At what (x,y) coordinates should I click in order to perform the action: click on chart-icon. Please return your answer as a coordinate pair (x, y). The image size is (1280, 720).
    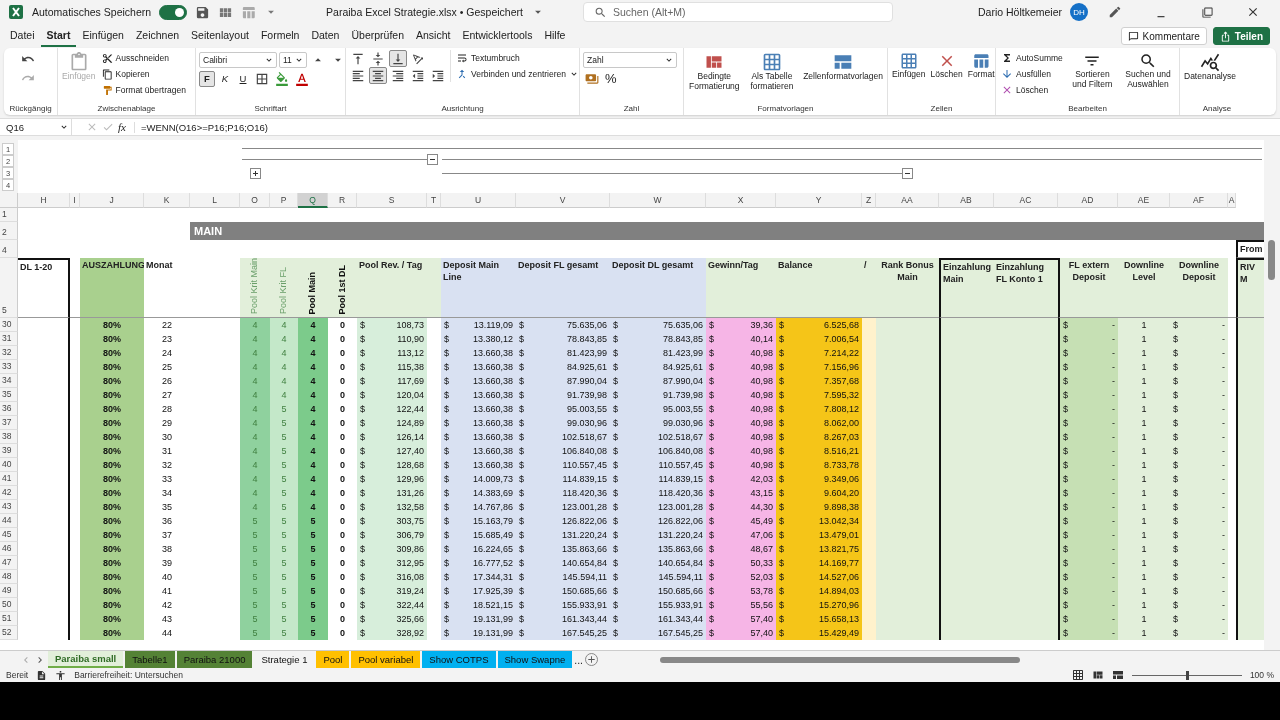
    Looking at the image, I should click on (1210, 62).